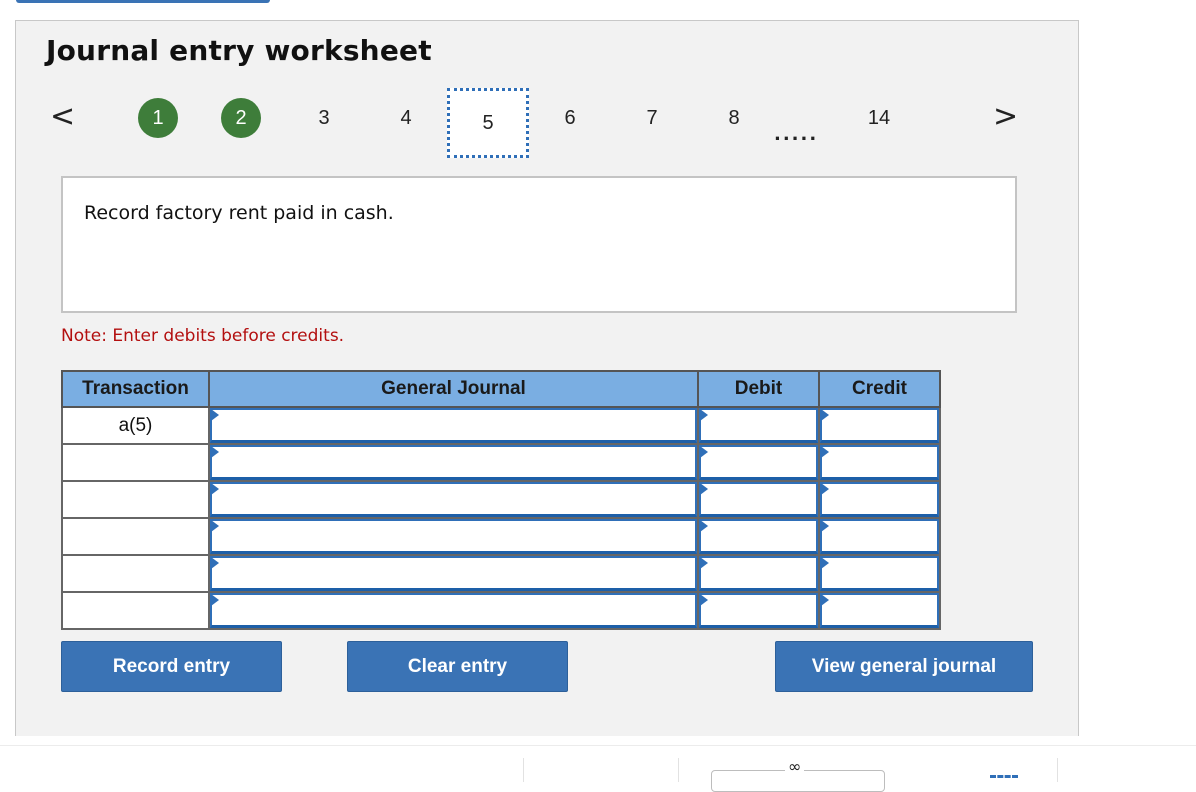 This screenshot has height=792, width=1196. Describe the element at coordinates (1005, 117) in the screenshot. I see `chevron-right-icon: >` at that location.